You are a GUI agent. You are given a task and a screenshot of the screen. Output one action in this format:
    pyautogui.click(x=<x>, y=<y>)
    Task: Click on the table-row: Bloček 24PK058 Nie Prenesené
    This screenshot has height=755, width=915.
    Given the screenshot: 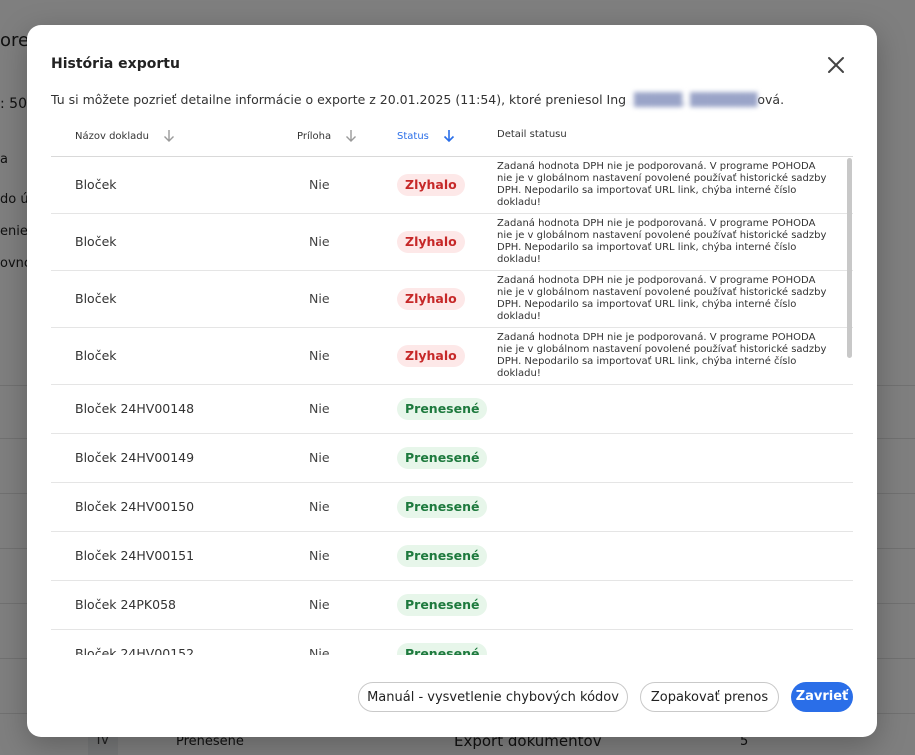 What is the action you would take?
    pyautogui.click(x=452, y=605)
    